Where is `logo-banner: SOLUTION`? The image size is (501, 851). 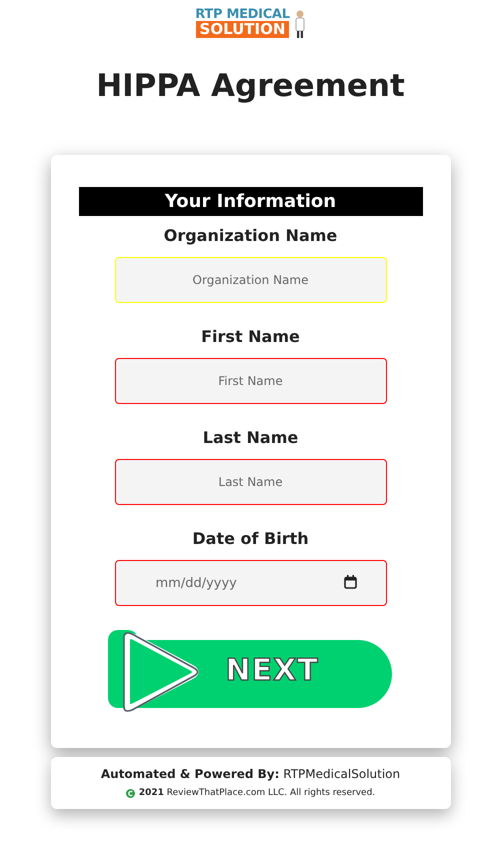 logo-banner: SOLUTION is located at coordinates (243, 29).